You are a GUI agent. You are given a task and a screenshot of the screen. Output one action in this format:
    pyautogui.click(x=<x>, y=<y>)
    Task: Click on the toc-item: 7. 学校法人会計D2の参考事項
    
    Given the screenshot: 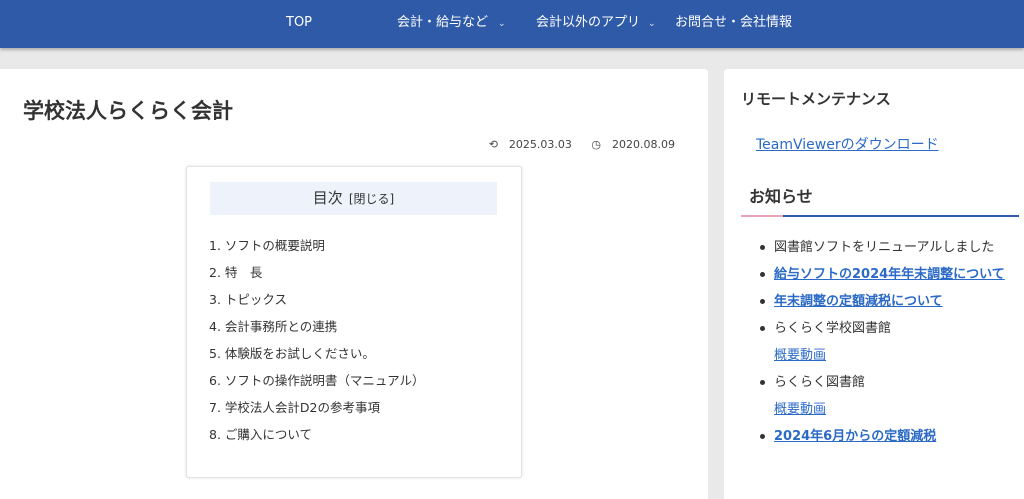 What is the action you would take?
    pyautogui.click(x=317, y=410)
    